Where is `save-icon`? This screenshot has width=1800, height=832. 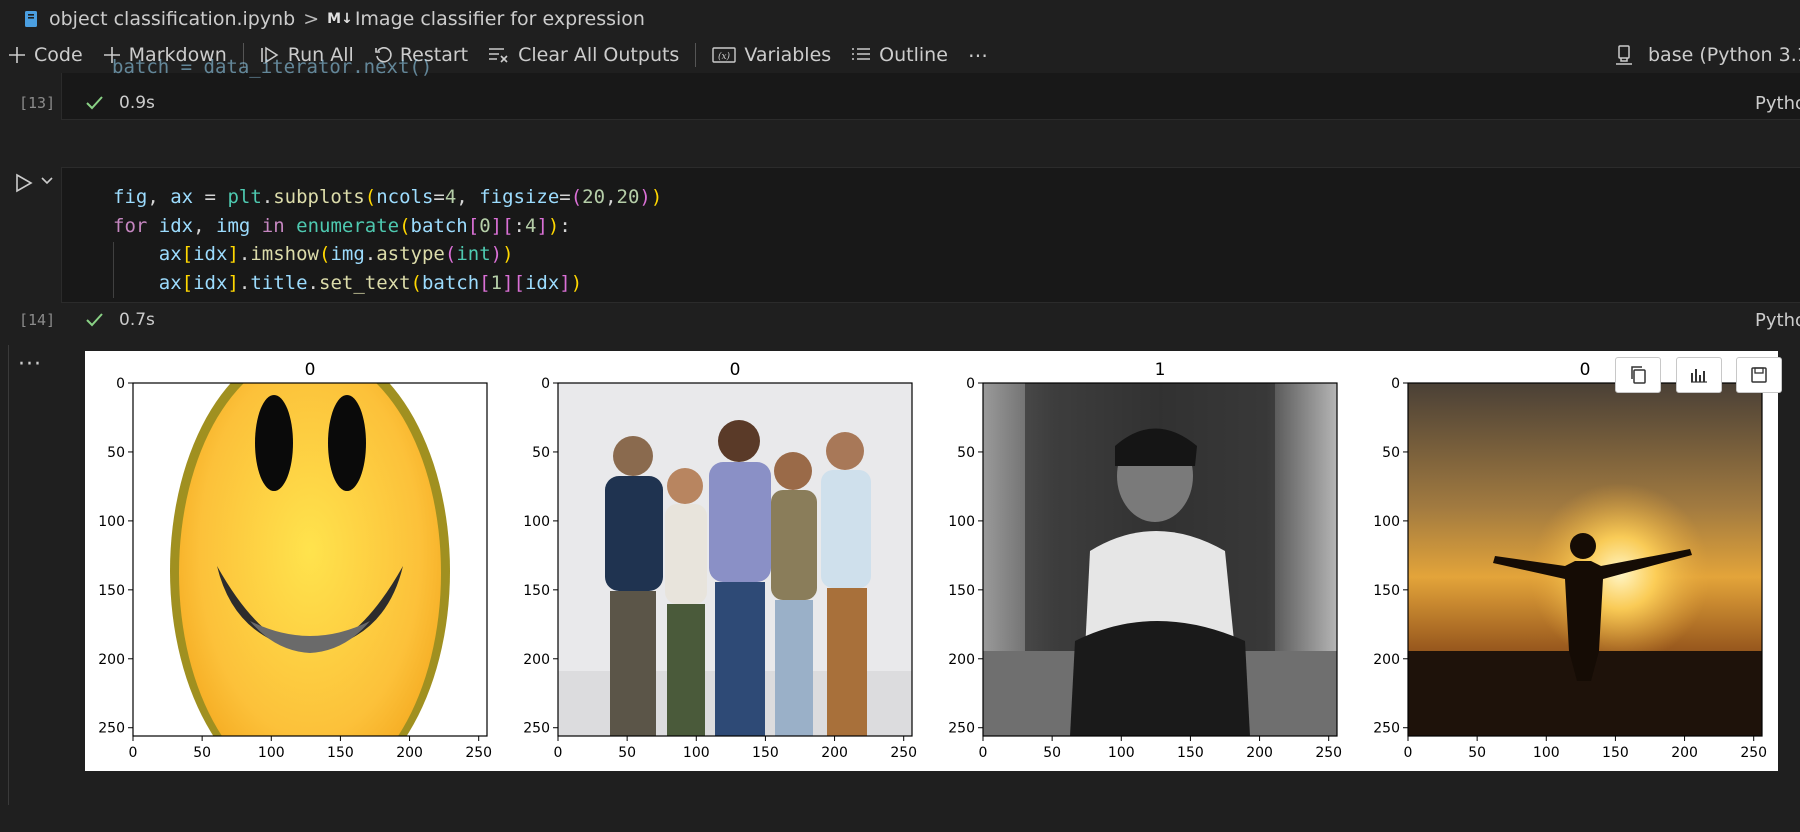 save-icon is located at coordinates (1759, 375).